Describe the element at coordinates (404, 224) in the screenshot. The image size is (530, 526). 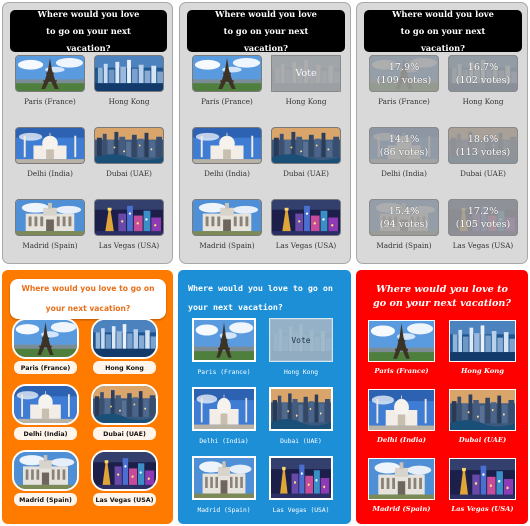
I see `result-votes: (94 votes)` at that location.